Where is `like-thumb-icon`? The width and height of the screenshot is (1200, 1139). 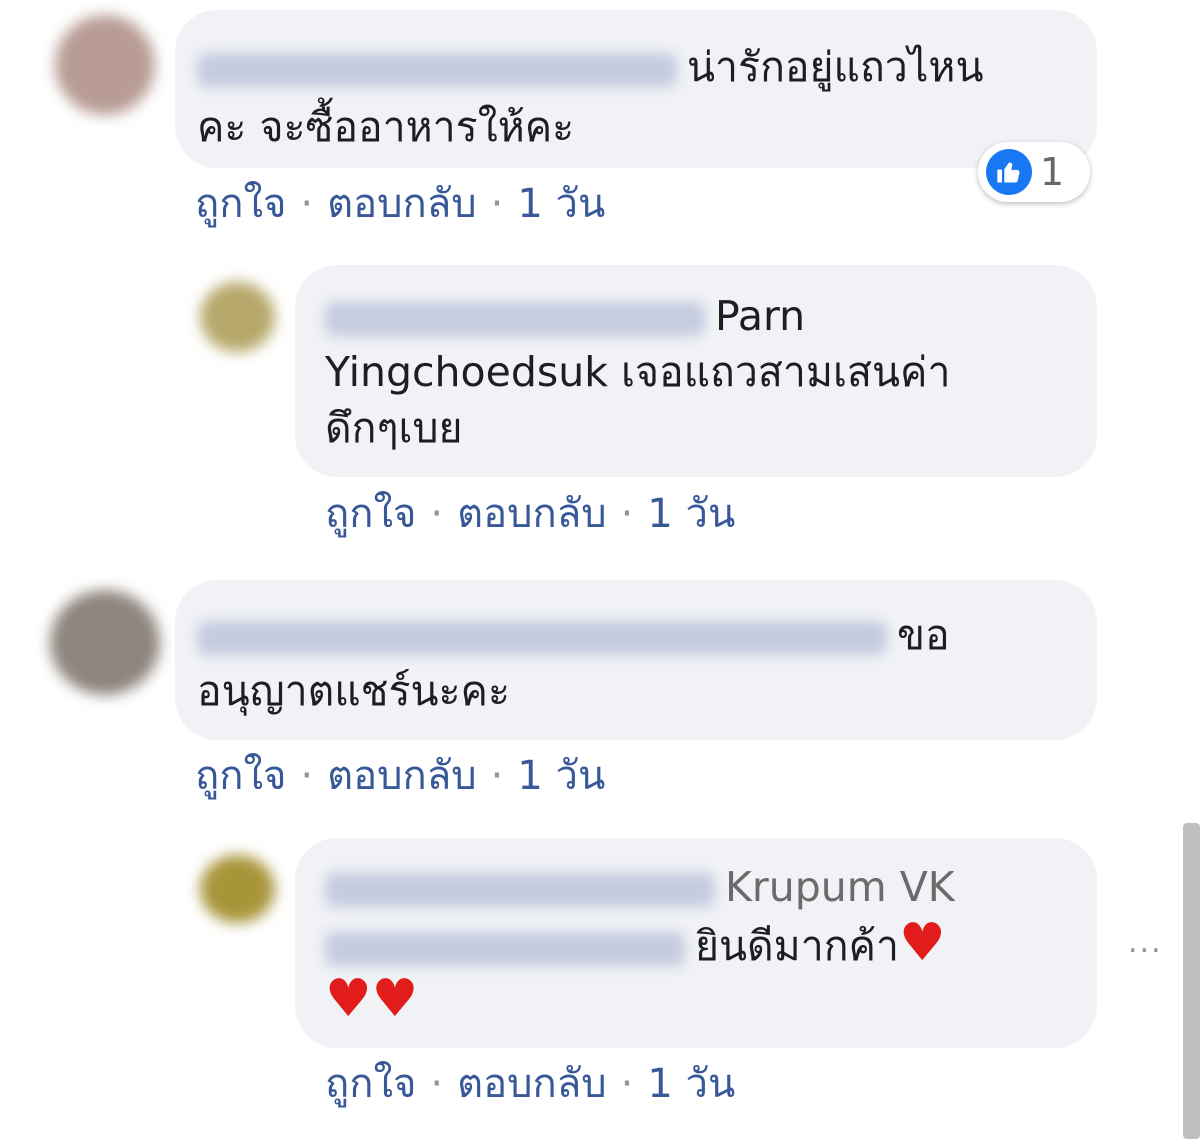 like-thumb-icon is located at coordinates (1009, 172).